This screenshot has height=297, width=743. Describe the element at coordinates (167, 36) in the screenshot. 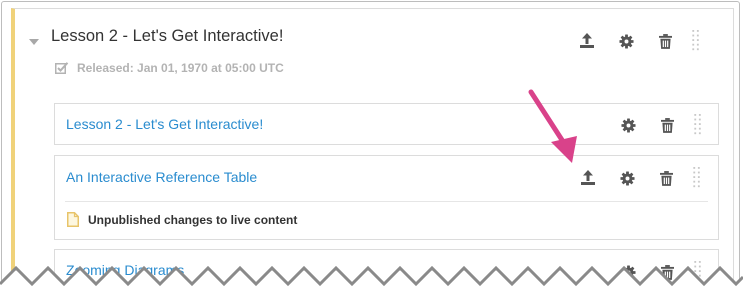

I see `section-title: Lesson 2 - Let's Get Interactive!` at that location.